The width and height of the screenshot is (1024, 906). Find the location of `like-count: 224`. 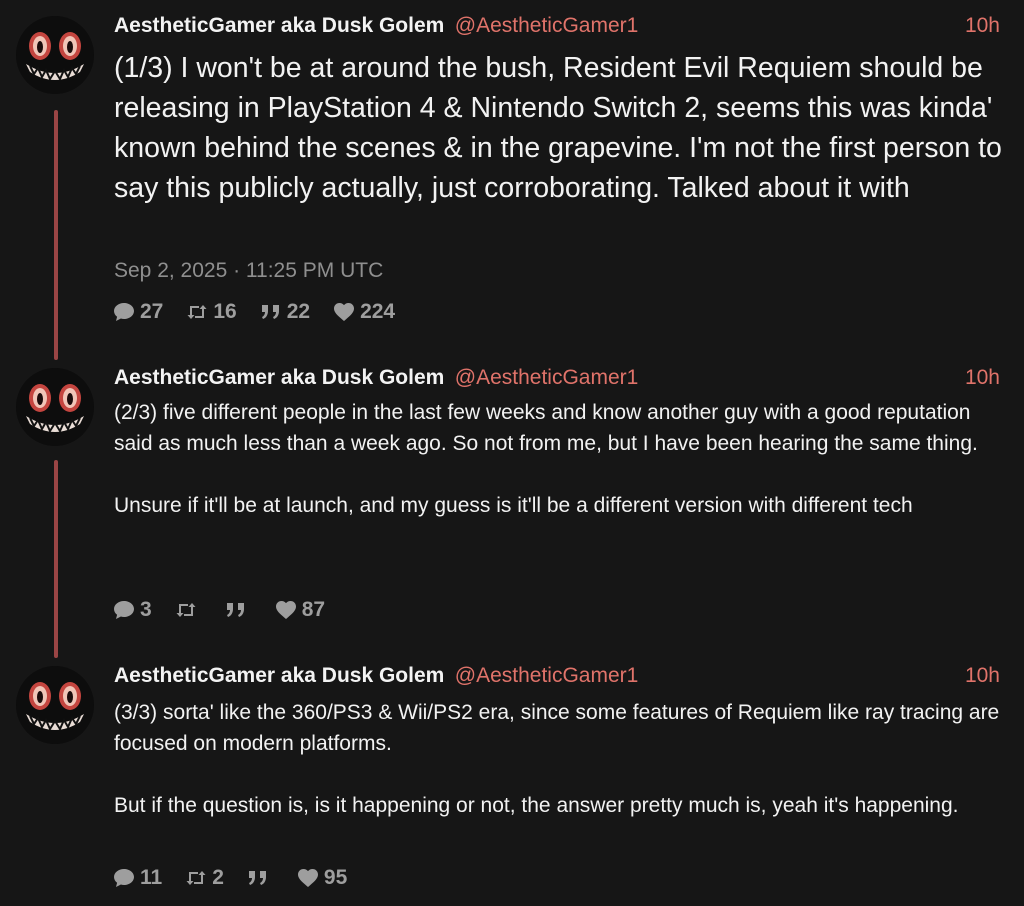

like-count: 224 is located at coordinates (378, 311).